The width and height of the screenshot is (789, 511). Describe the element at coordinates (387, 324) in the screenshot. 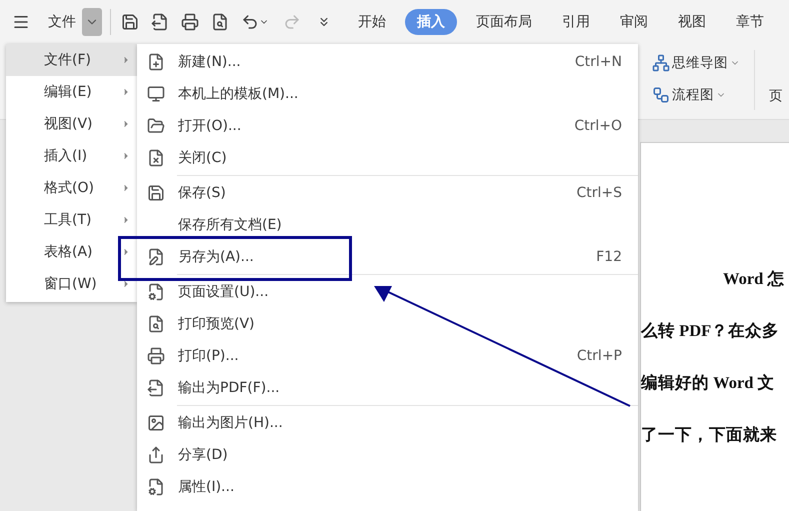

I see `submenu-item: 打印预览(V)` at that location.